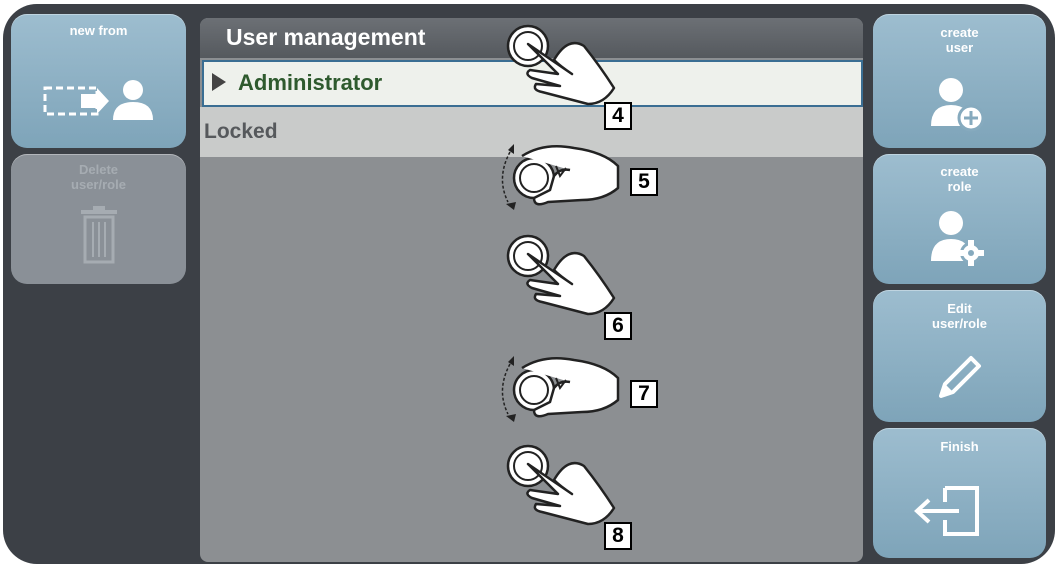 The width and height of the screenshot is (1058, 567). I want to click on step-5-badge: 5, so click(644, 182).